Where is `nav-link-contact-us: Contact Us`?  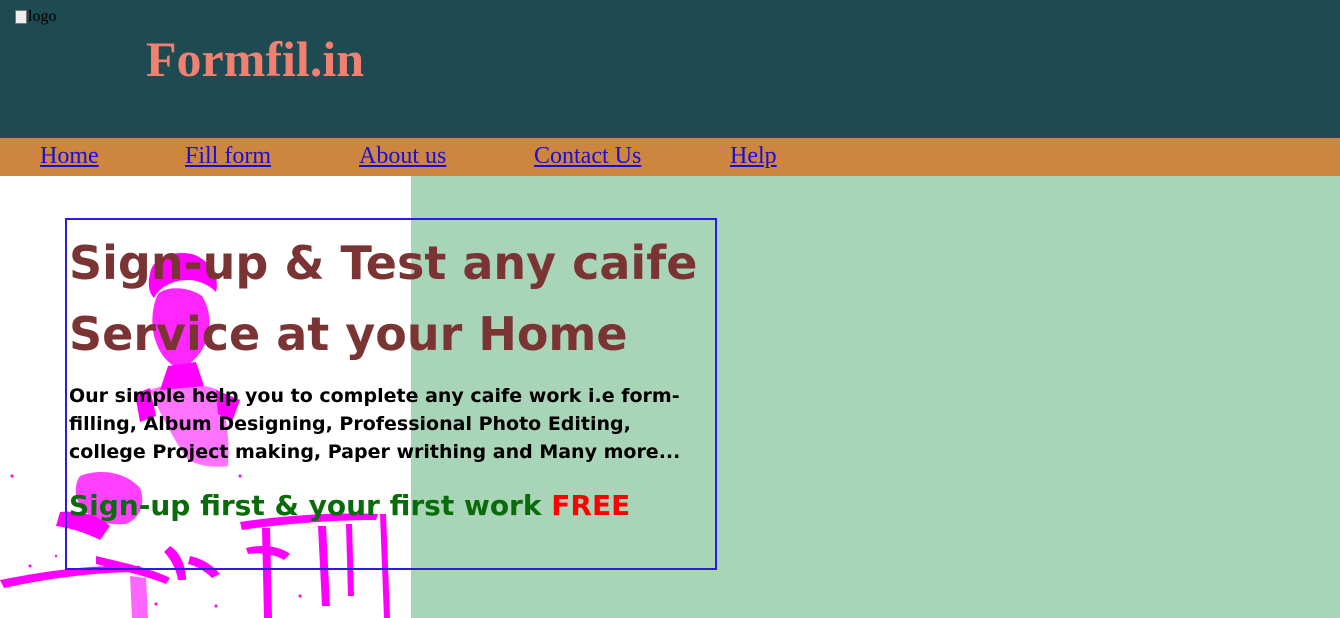 nav-link-contact-us: Contact Us is located at coordinates (587, 157).